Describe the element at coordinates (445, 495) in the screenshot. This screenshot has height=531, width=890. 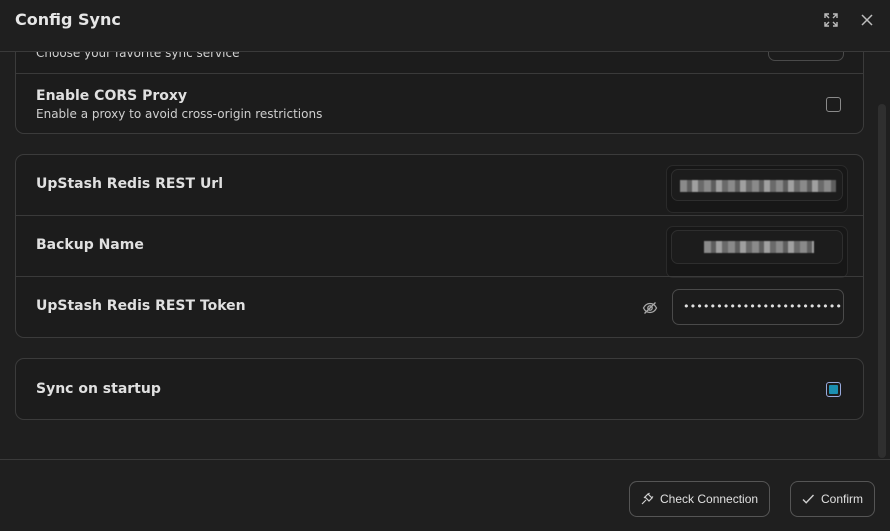
I see `modal-footer: Check Connection Confirm` at that location.